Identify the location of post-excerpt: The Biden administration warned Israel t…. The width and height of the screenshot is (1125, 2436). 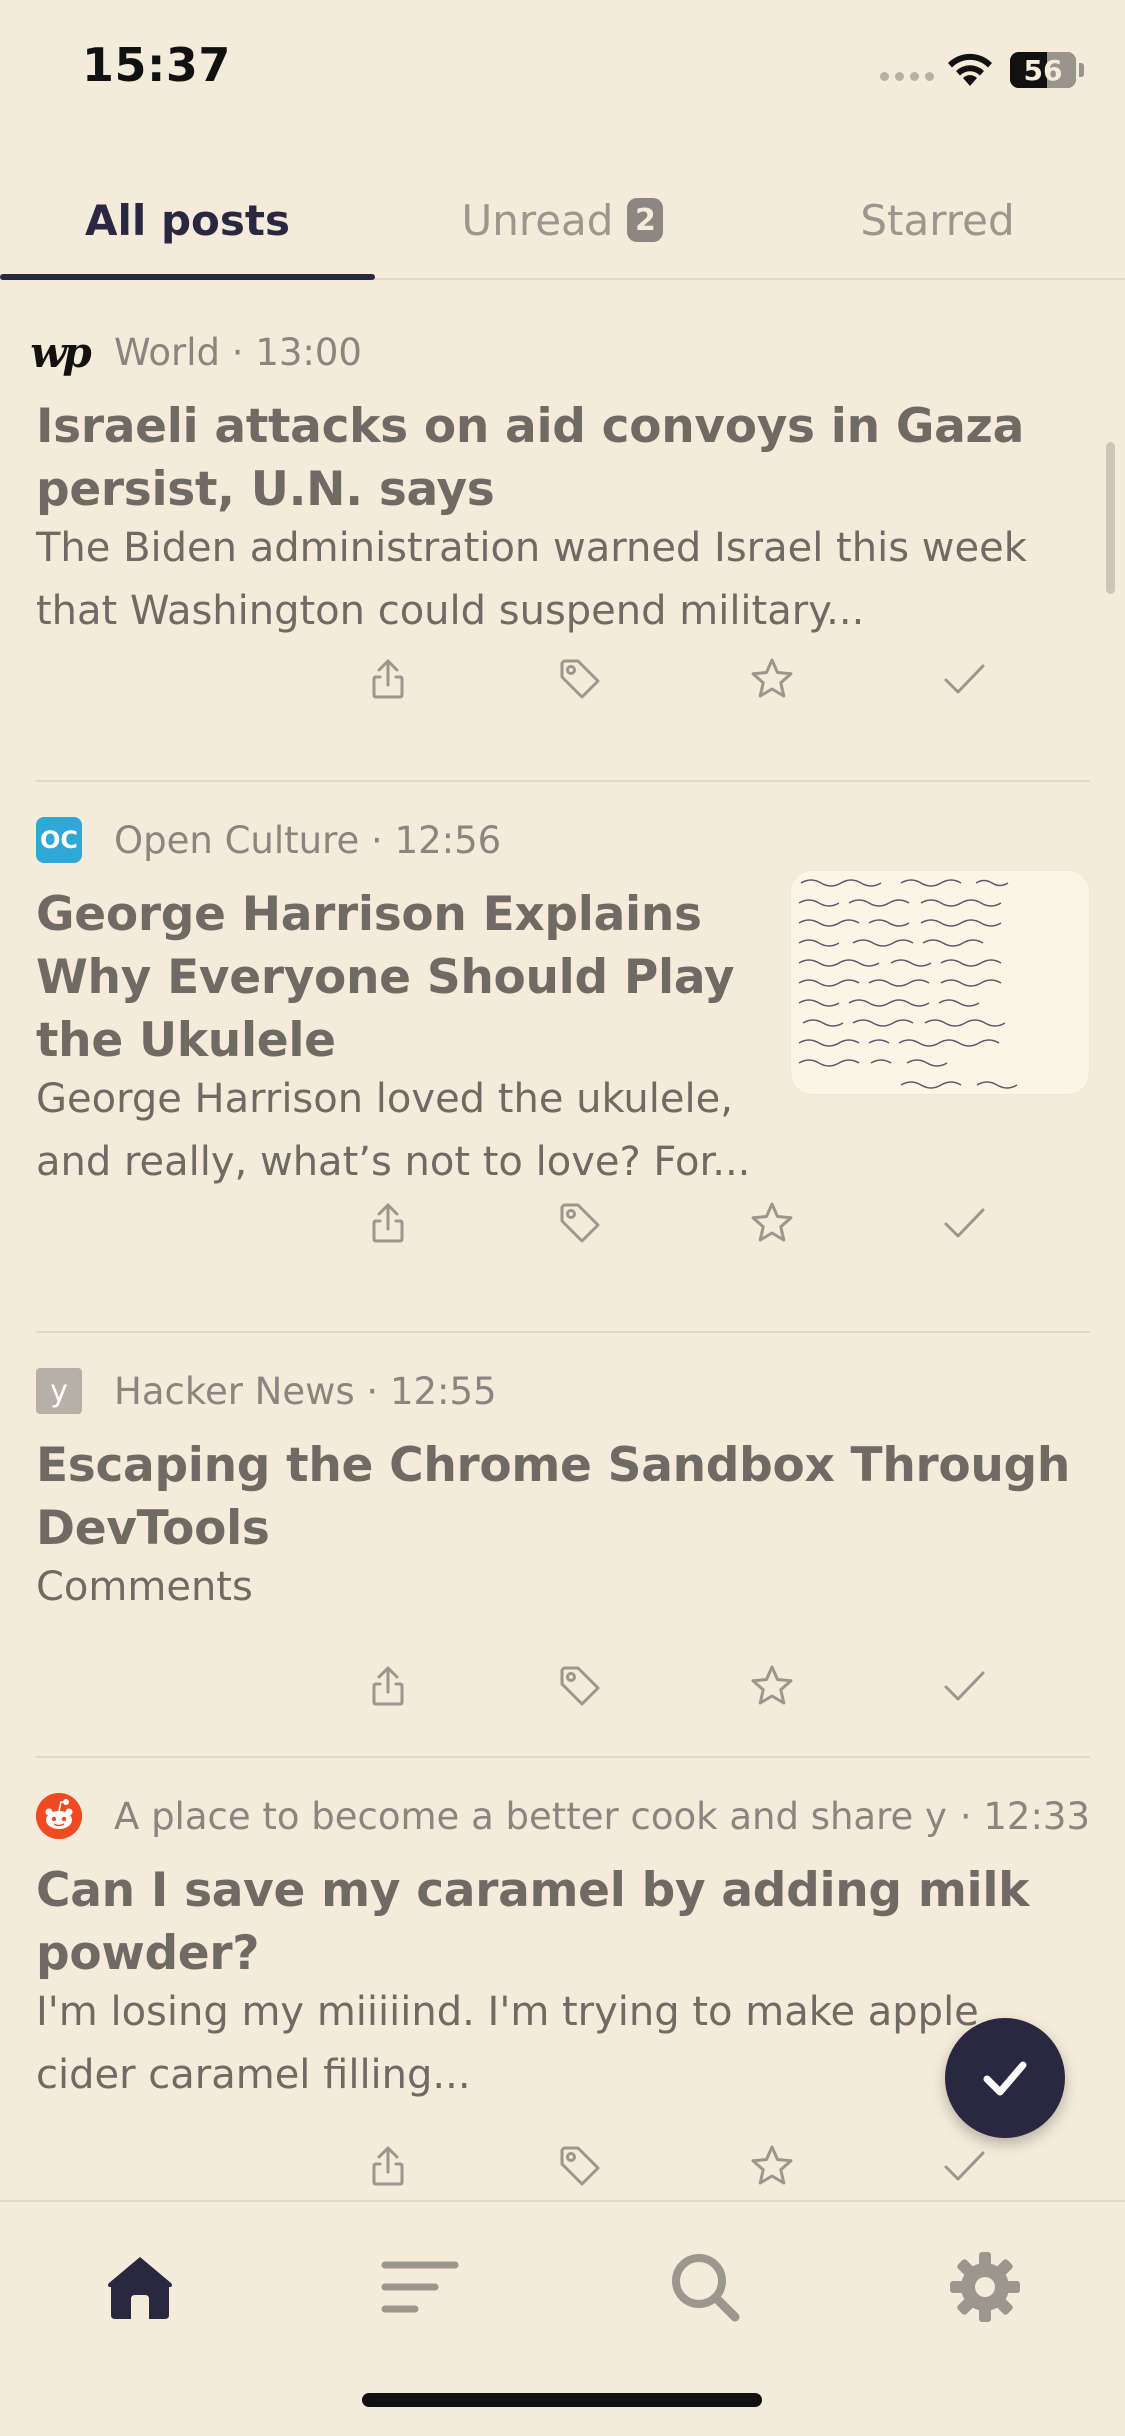
(531, 579).